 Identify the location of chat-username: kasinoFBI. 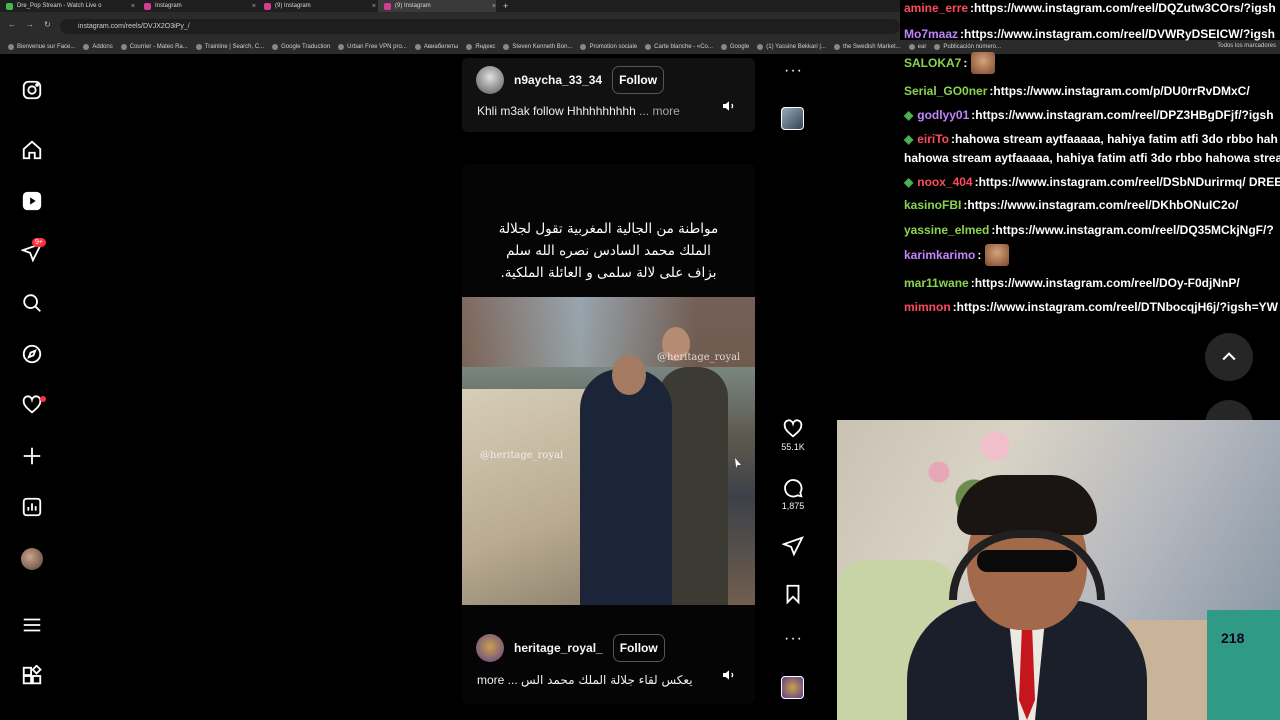
(932, 205).